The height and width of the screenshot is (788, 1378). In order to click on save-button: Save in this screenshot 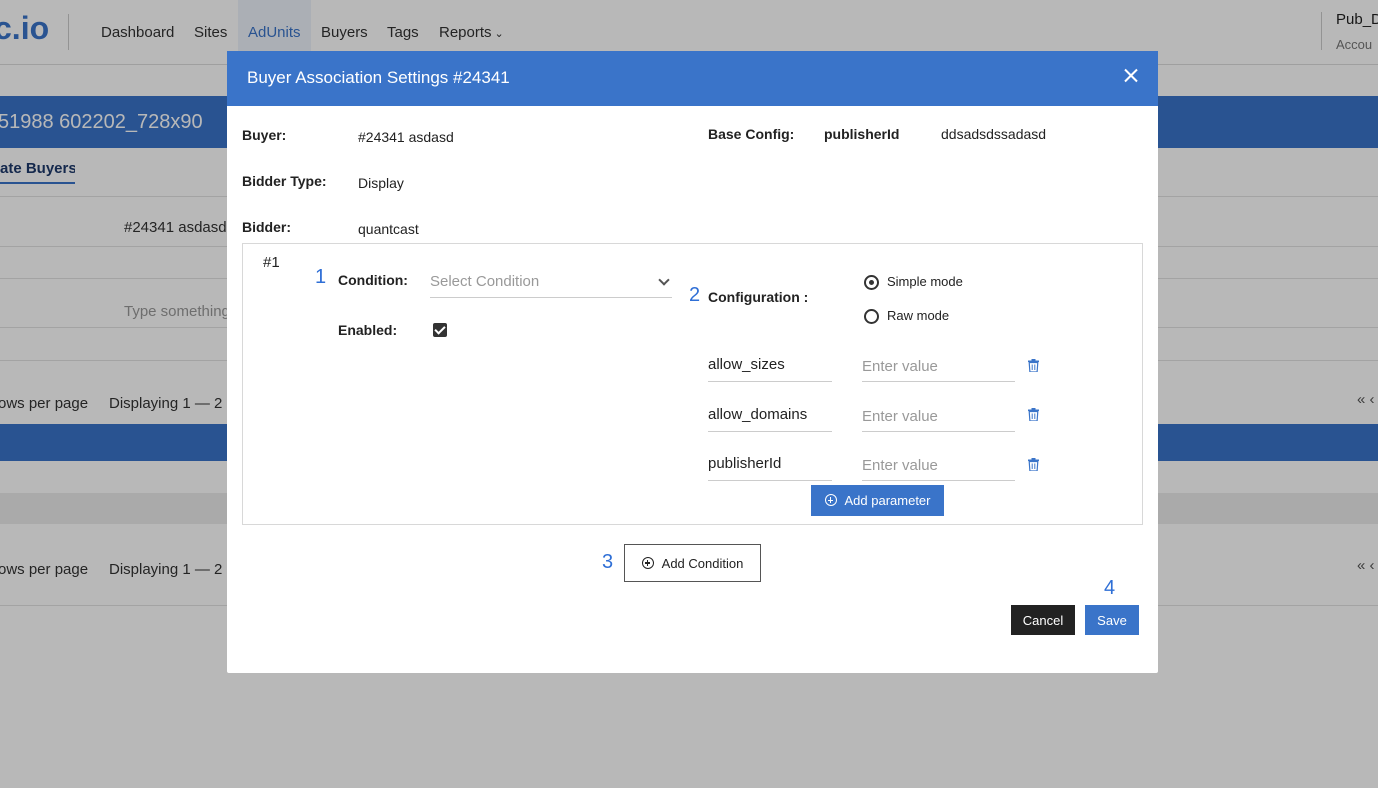, I will do `click(1112, 620)`.